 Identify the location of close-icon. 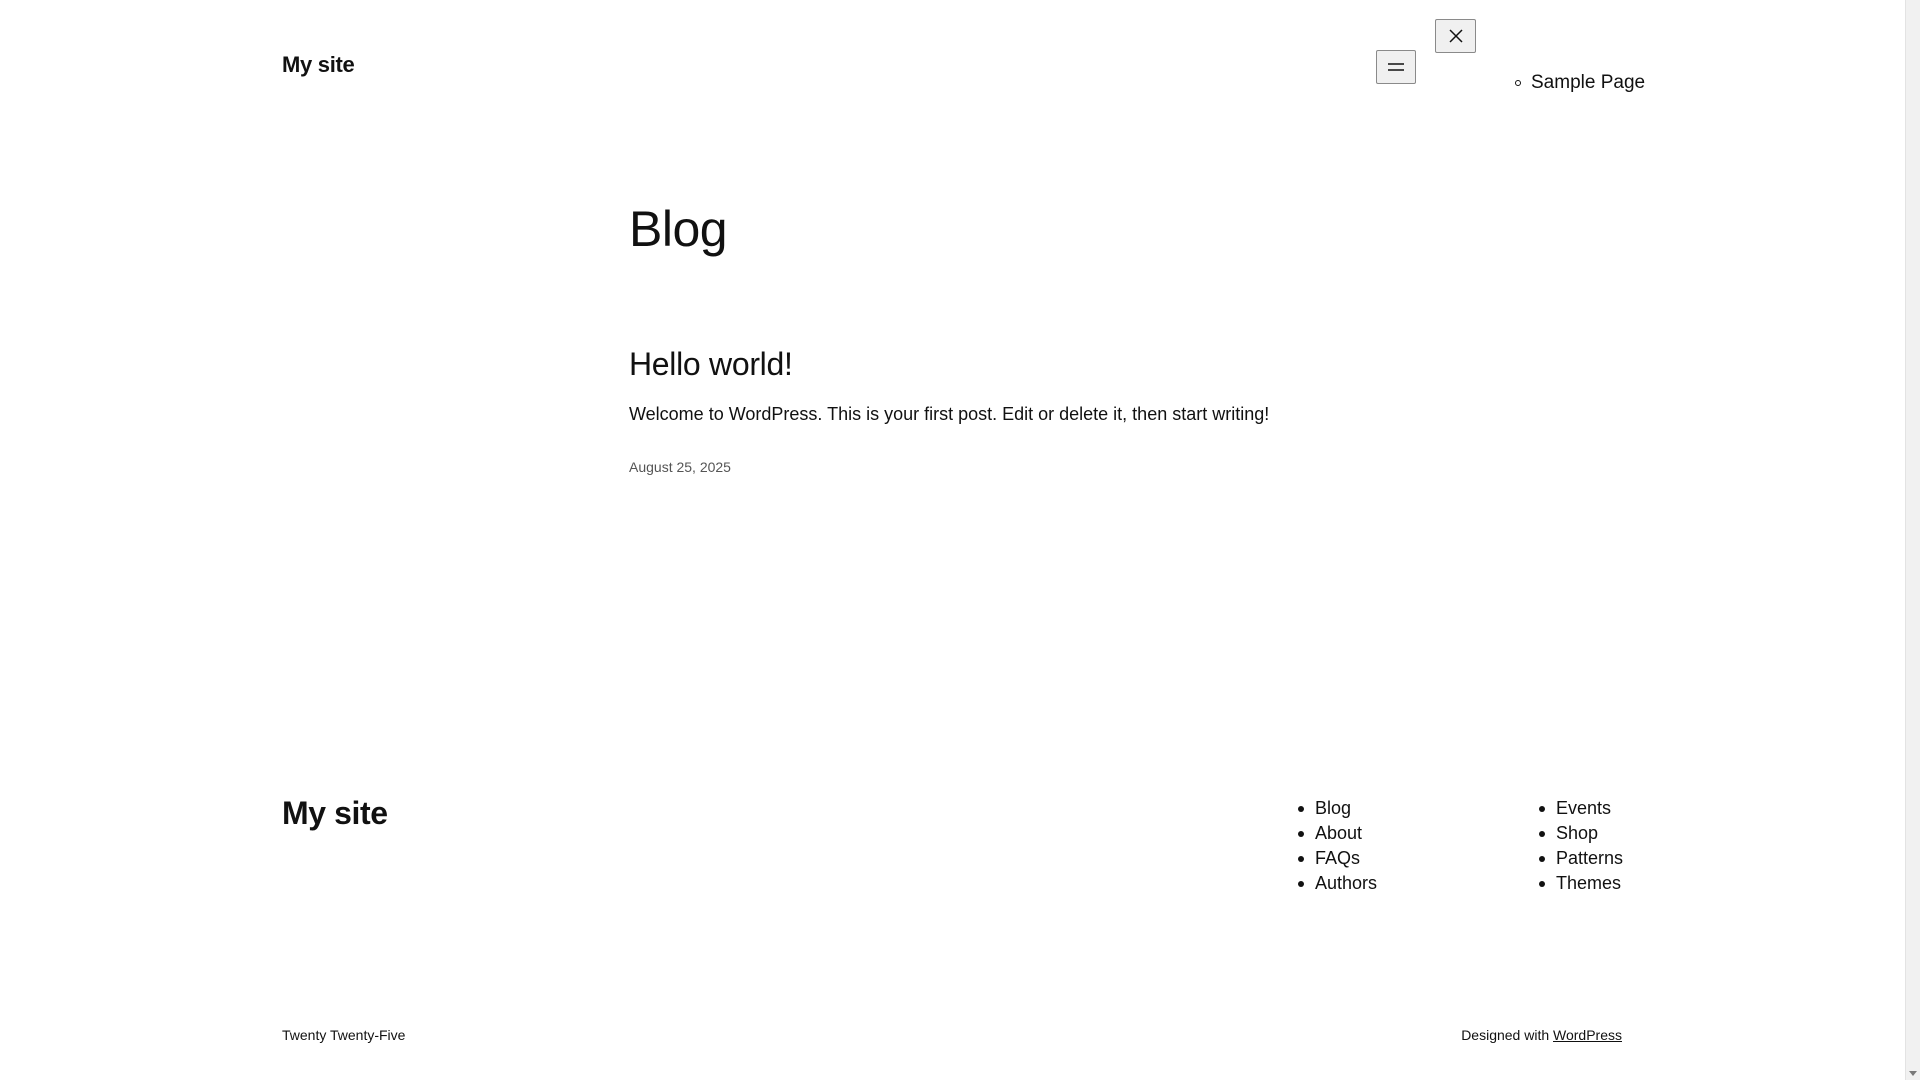
(1455, 36).